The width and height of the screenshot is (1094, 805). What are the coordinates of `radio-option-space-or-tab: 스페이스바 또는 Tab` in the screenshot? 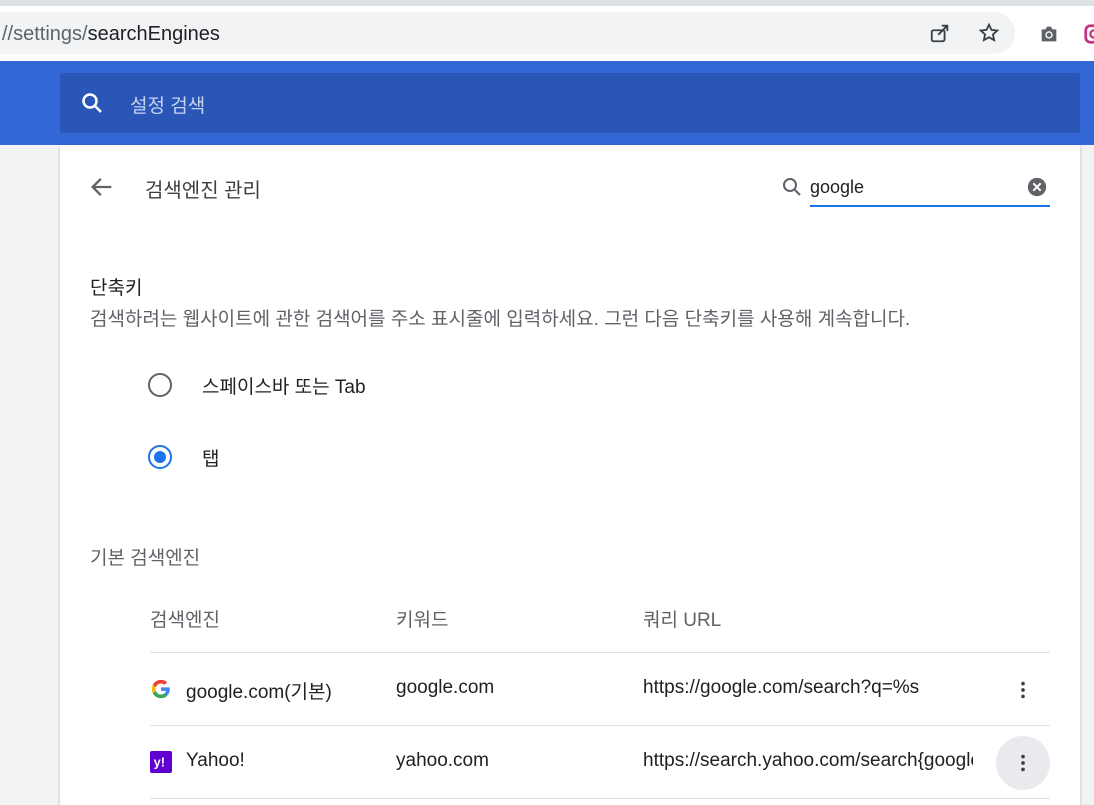 It's located at (257, 385).